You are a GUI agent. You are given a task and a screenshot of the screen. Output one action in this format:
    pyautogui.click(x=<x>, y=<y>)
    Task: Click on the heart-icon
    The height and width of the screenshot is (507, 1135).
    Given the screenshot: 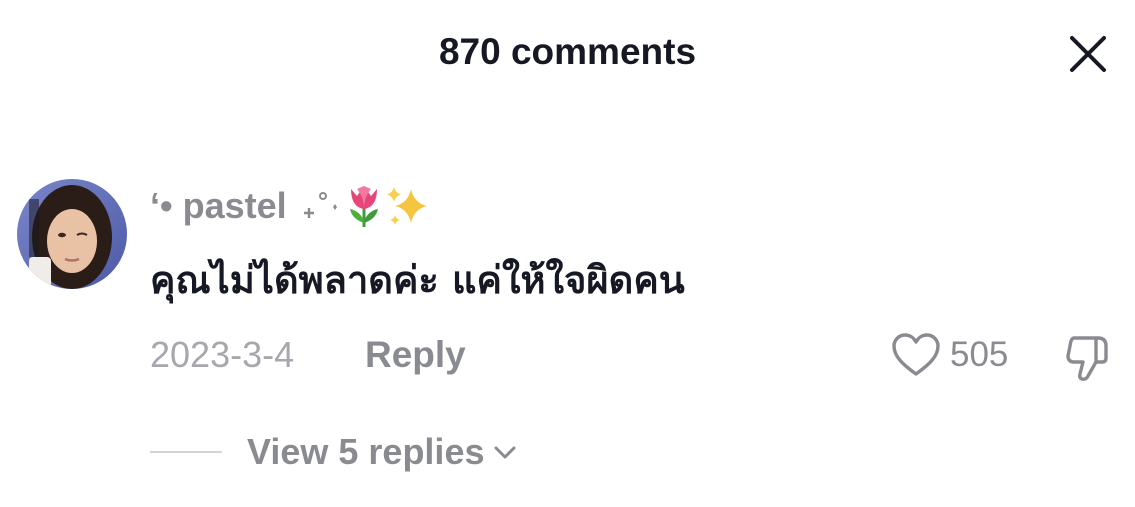 What is the action you would take?
    pyautogui.click(x=916, y=354)
    